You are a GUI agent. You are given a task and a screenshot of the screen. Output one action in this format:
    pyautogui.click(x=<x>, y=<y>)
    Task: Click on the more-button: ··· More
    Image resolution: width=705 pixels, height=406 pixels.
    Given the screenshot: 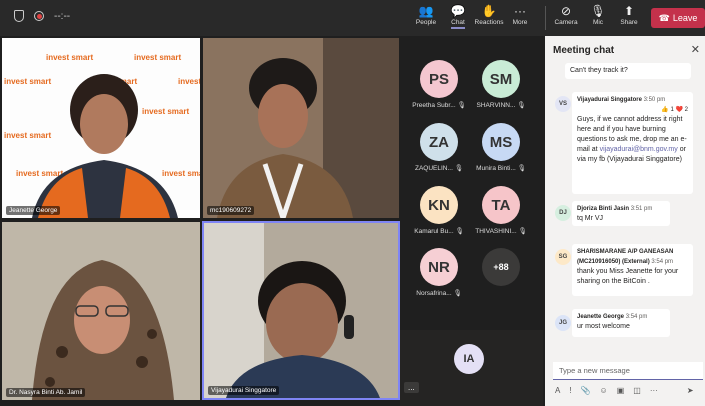 What is the action you would take?
    pyautogui.click(x=520, y=18)
    